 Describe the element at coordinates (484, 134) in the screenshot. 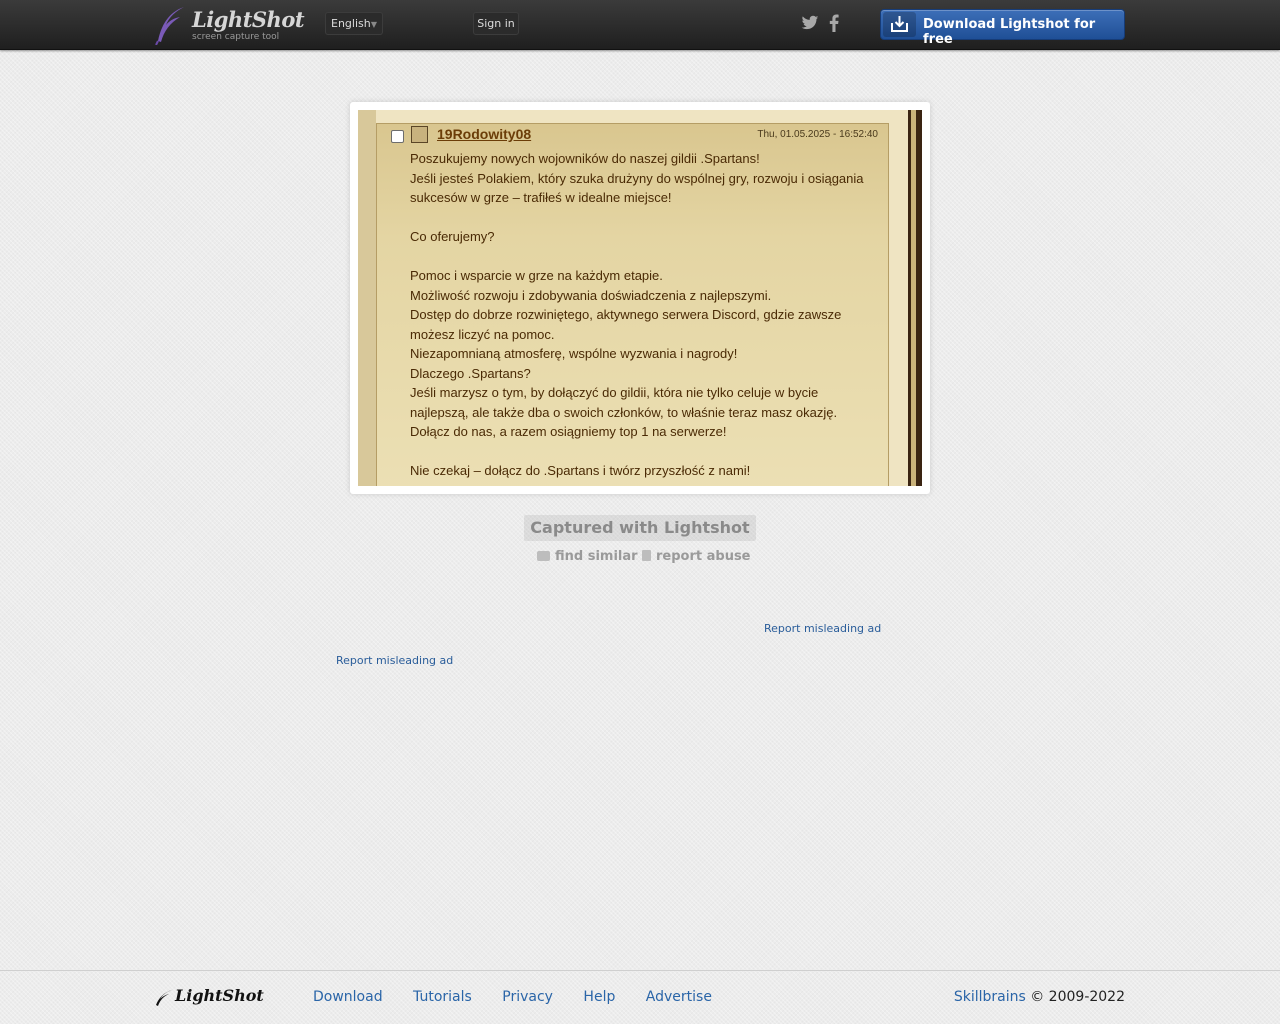

I see `post-author: 19Rodowity08` at that location.